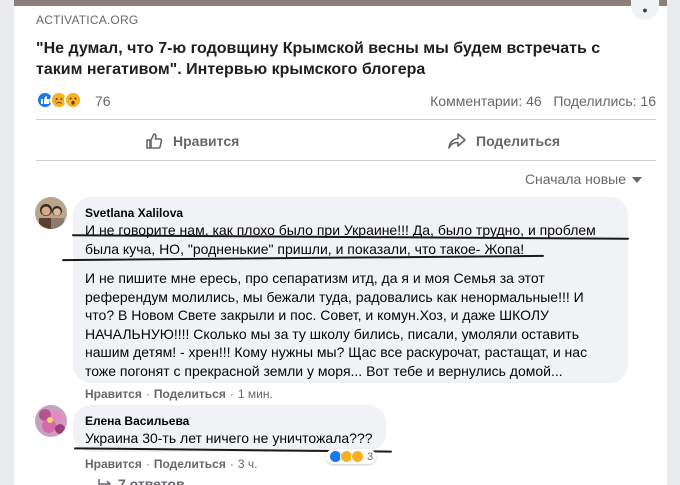 This screenshot has width=680, height=485. I want to click on comment-reaction-count: 3, so click(370, 456).